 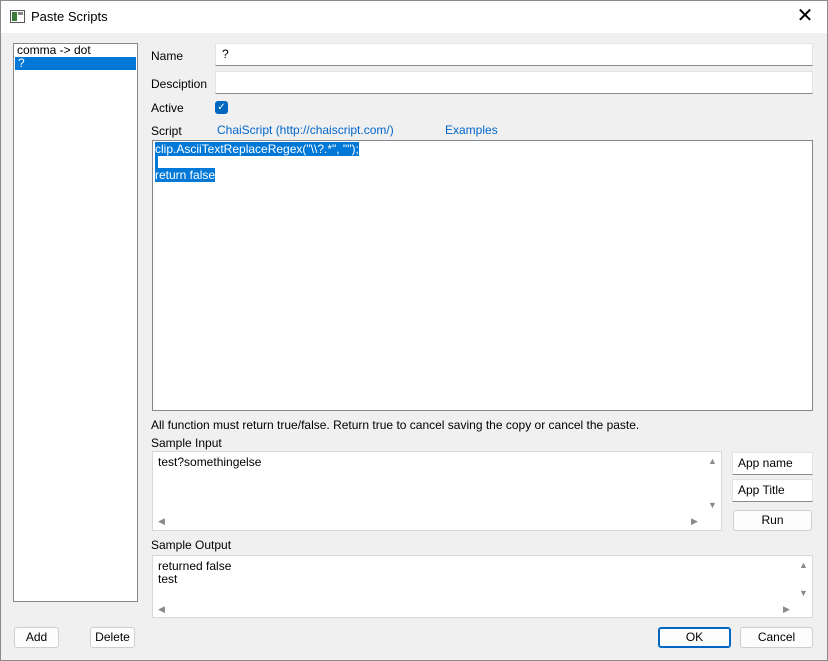 What do you see at coordinates (305, 130) in the screenshot?
I see `chaiscript-link: ChaiScript (http://chaiscript.com/)` at bounding box center [305, 130].